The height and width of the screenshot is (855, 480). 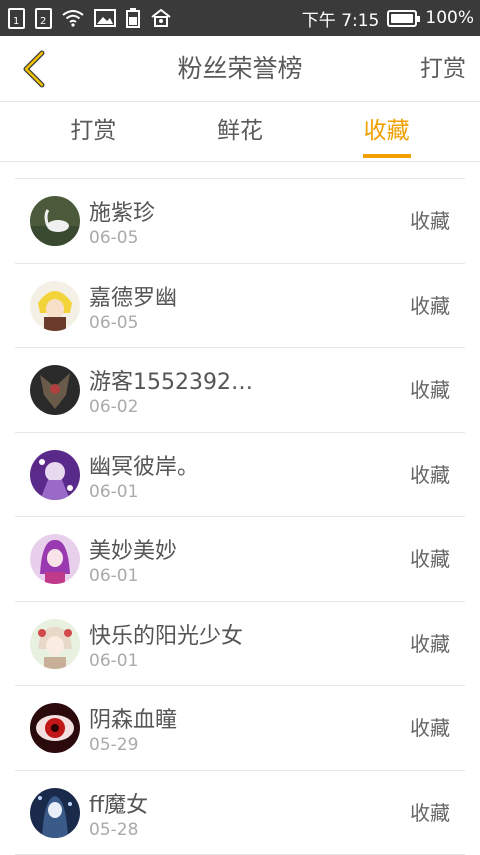 I want to click on image-icon, so click(x=105, y=18).